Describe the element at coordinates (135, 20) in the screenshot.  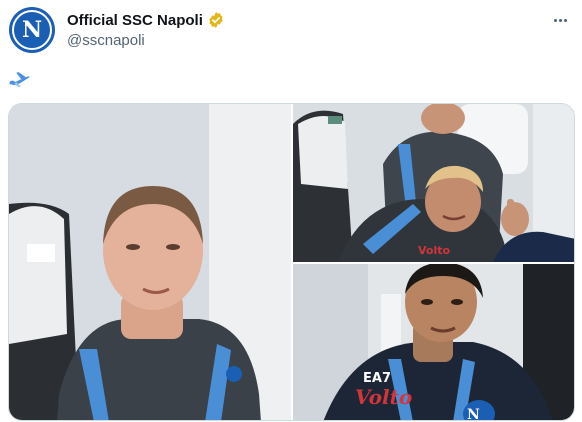
I see `display-name: Official SSC Napoli` at that location.